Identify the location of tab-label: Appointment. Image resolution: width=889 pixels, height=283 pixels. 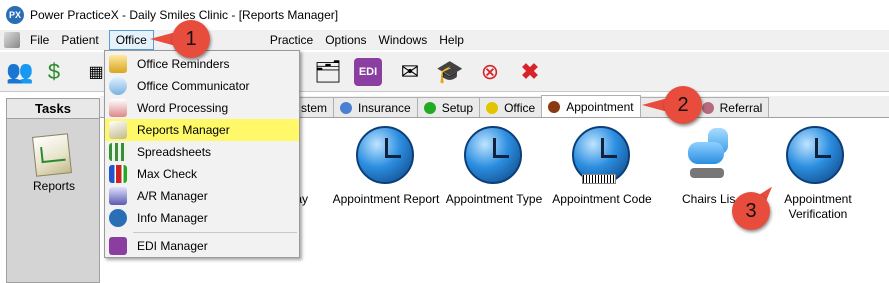
(600, 106).